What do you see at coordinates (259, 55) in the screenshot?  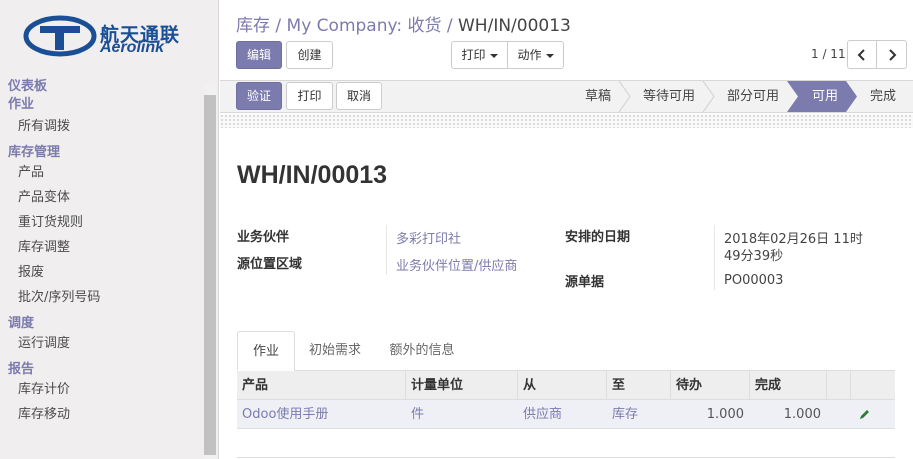 I see `edit-button: 编辑` at bounding box center [259, 55].